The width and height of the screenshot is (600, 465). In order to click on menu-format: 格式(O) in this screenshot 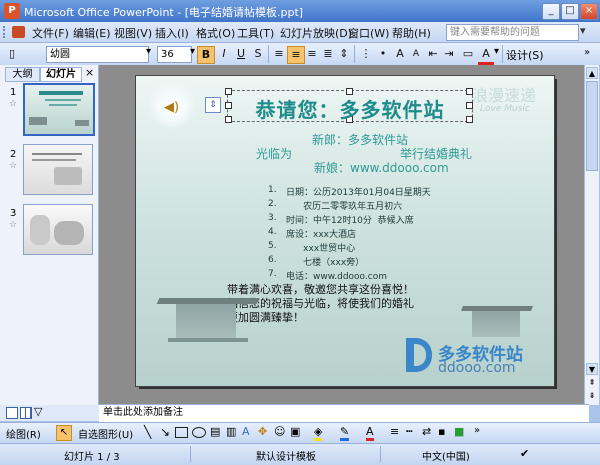, I will do `click(215, 33)`.